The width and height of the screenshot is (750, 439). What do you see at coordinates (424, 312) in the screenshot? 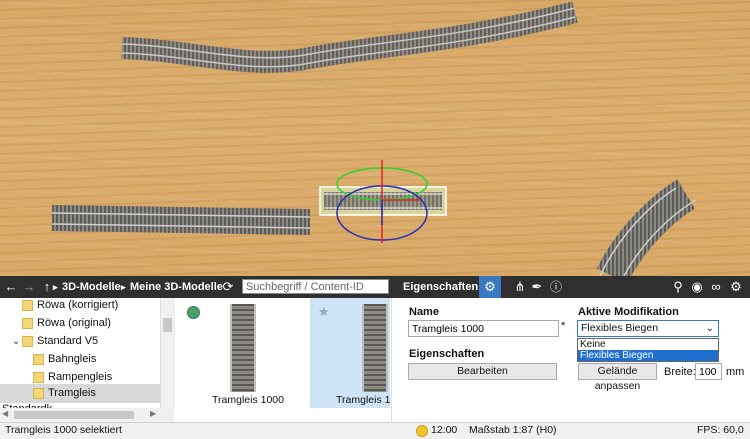
I see `name-label: Name` at bounding box center [424, 312].